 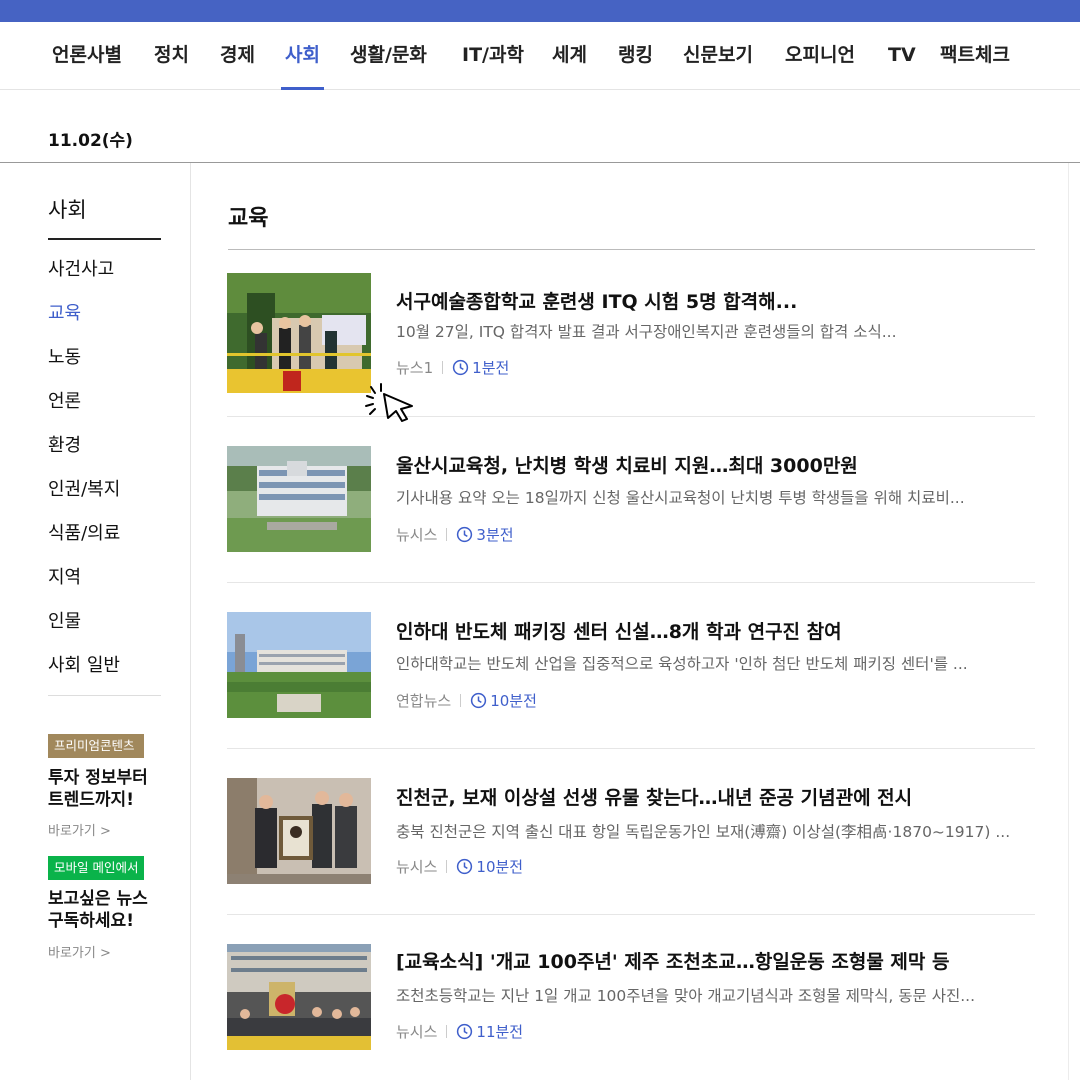 I want to click on right-column-divider, so click(x=1068, y=621).